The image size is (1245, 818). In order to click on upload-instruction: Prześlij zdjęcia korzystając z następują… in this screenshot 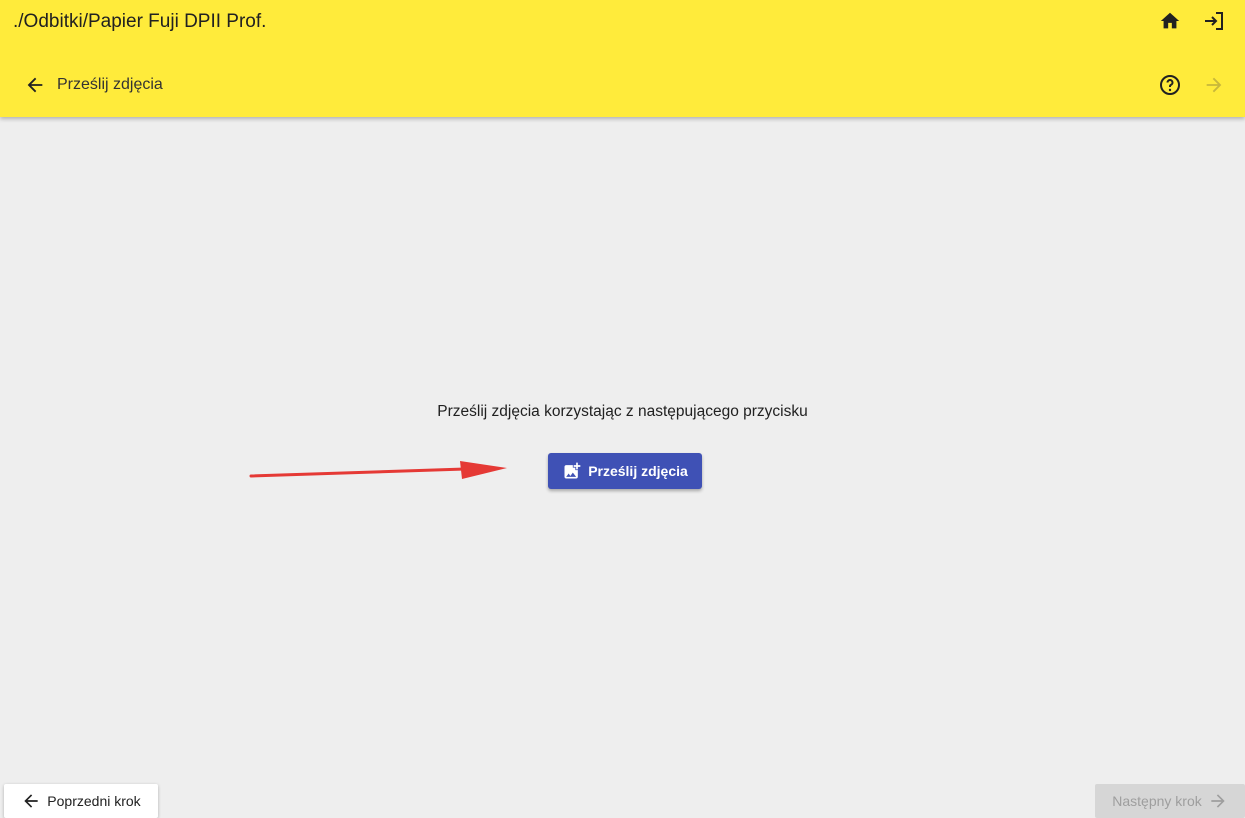, I will do `click(622, 411)`.